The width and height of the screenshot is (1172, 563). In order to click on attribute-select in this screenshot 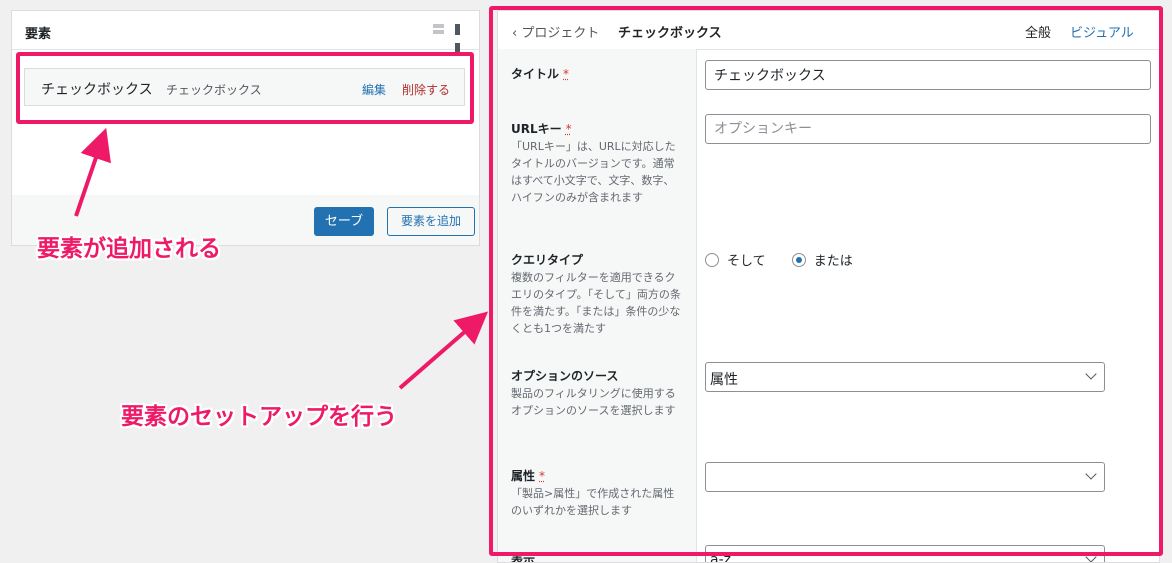, I will do `click(905, 477)`.